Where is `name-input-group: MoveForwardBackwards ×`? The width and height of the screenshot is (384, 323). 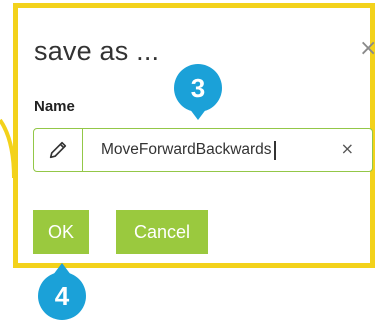 name-input-group: MoveForwardBackwards × is located at coordinates (203, 150).